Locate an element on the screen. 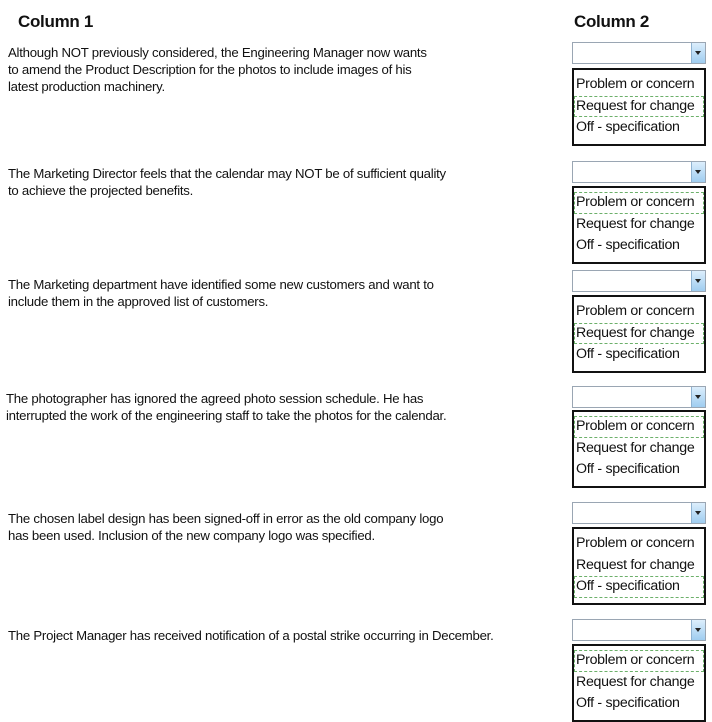  column-1-header: Column 1 is located at coordinates (56, 21).